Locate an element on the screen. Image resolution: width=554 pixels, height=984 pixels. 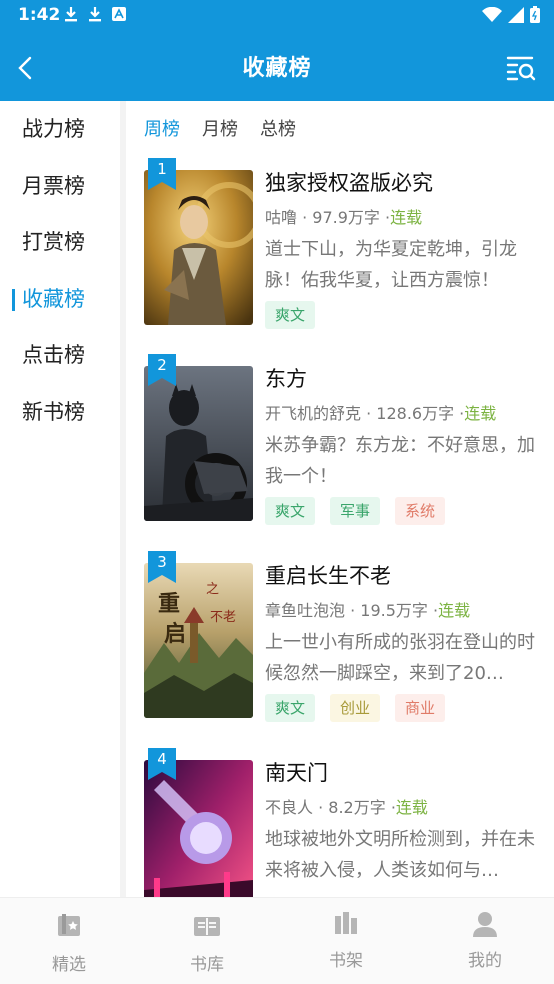
tab-monthly: 月榜 is located at coordinates (220, 128).